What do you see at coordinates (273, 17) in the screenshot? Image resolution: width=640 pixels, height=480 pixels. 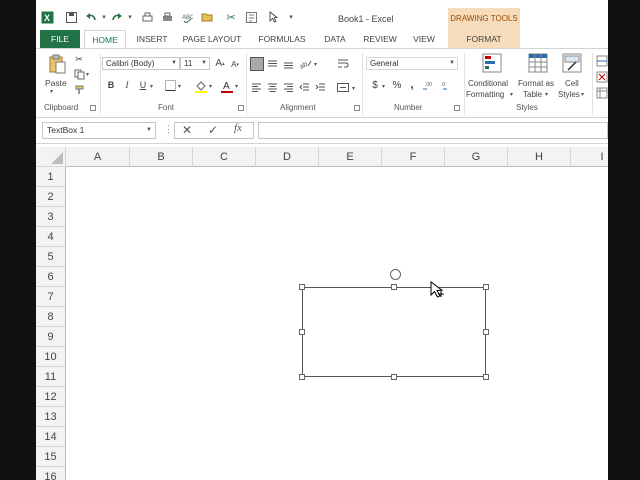 I see `select-objects-icon` at bounding box center [273, 17].